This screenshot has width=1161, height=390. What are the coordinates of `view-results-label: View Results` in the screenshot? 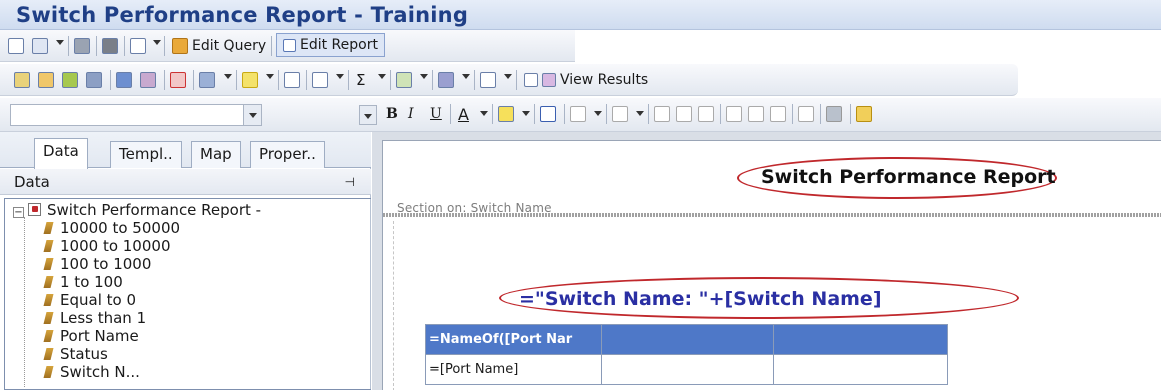 It's located at (604, 80).